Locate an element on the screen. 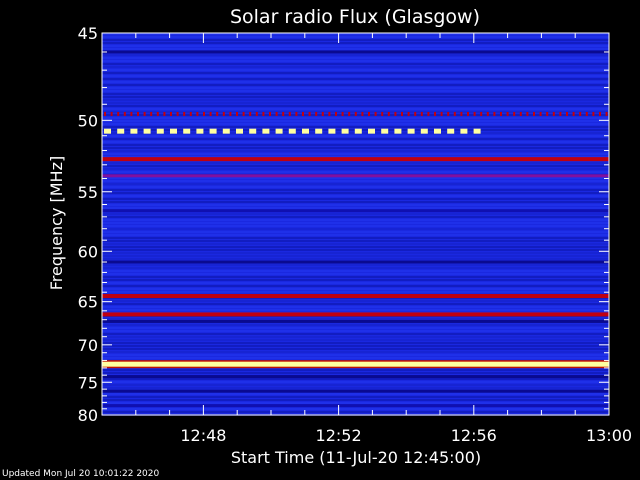 The width and height of the screenshot is (640, 480). y-tick-label: 70 is located at coordinates (88, 345).